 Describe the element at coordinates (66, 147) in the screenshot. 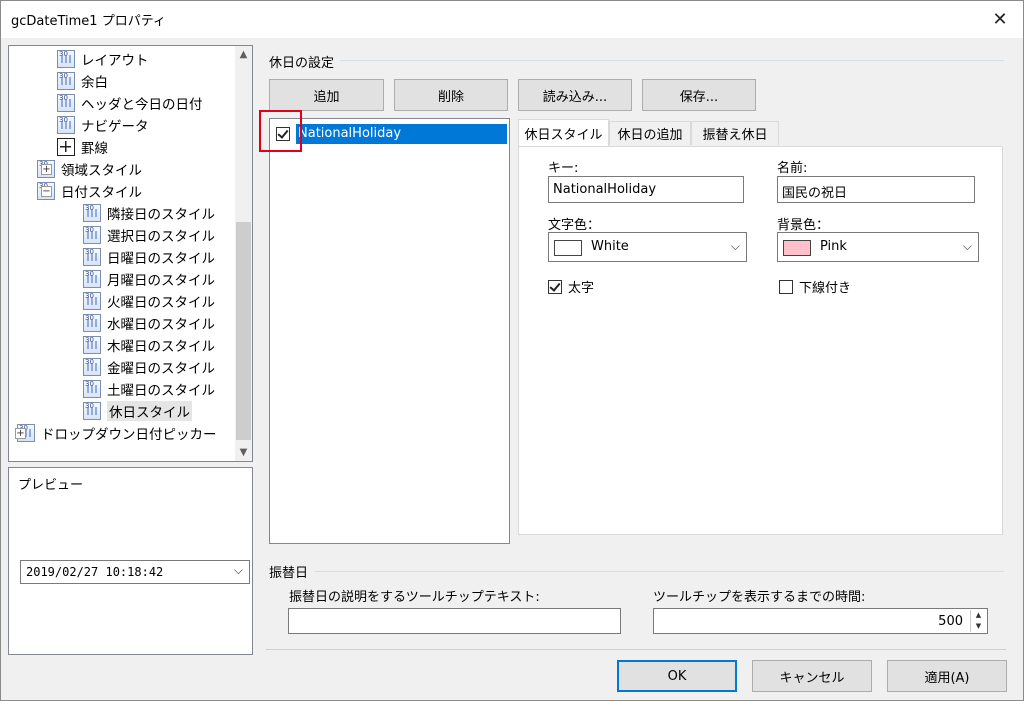

I see `grid-icon` at that location.